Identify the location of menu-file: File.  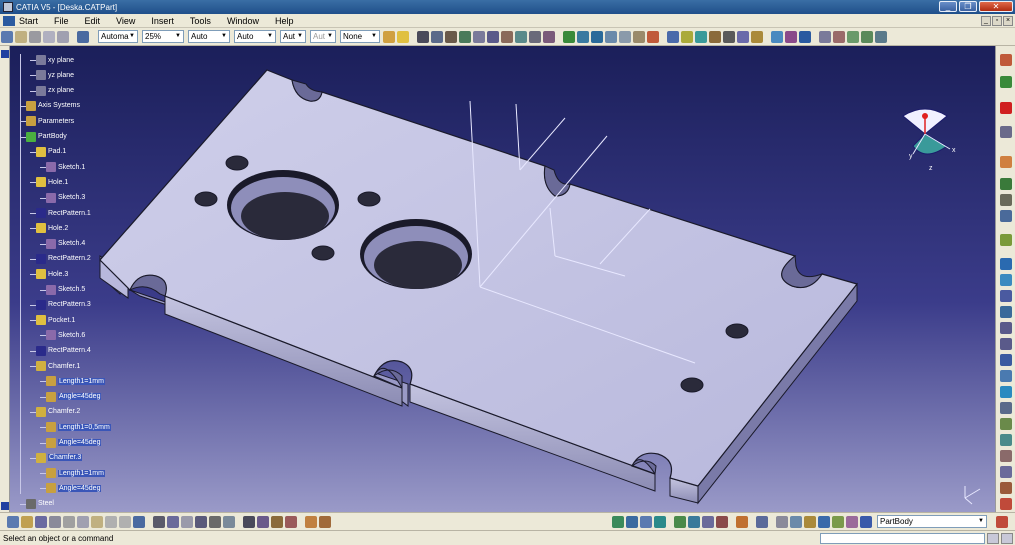
(61, 21).